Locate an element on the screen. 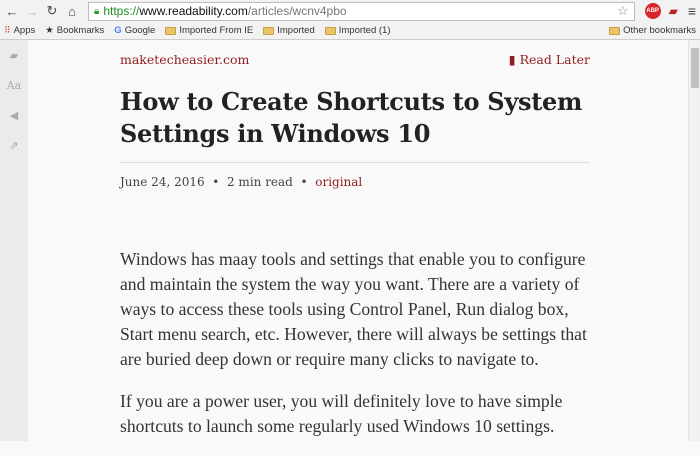 Image resolution: width=700 pixels, height=456 pixels. scrollbar-thumb is located at coordinates (695, 68).